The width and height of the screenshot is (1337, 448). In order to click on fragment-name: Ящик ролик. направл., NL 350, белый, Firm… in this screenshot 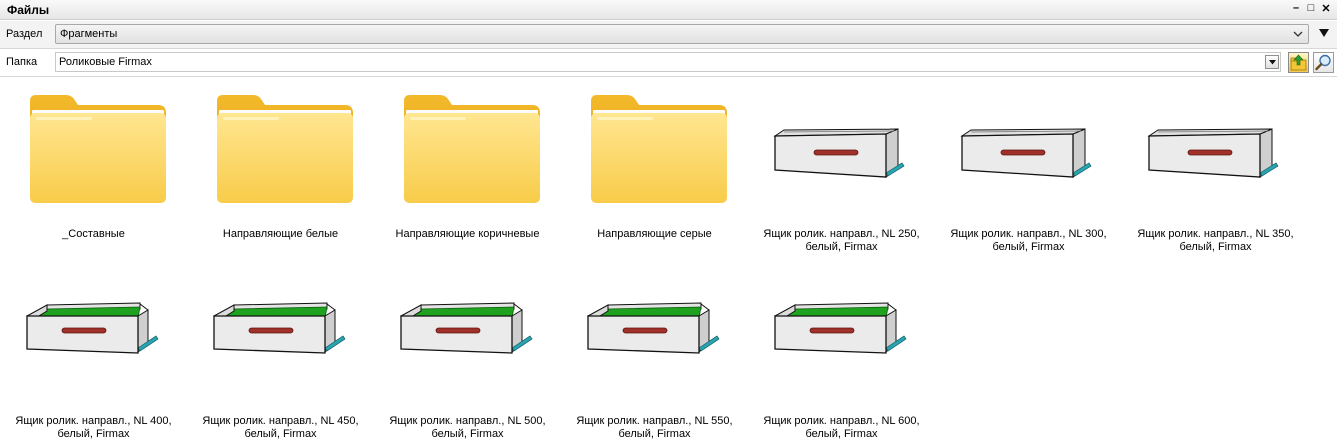, I will do `click(1215, 241)`.